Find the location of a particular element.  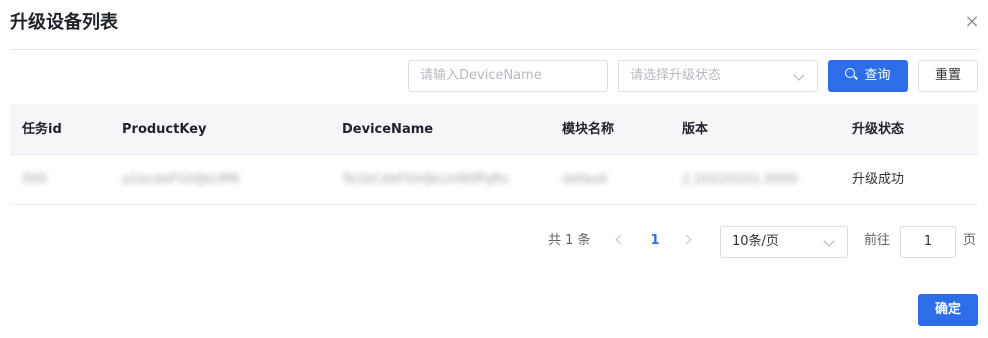

header-divider is located at coordinates (494, 49).